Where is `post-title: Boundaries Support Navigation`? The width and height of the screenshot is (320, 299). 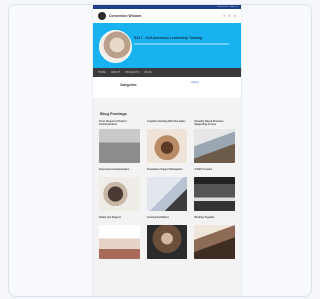
post-title: Boundaries Support Navigation is located at coordinates (167, 172).